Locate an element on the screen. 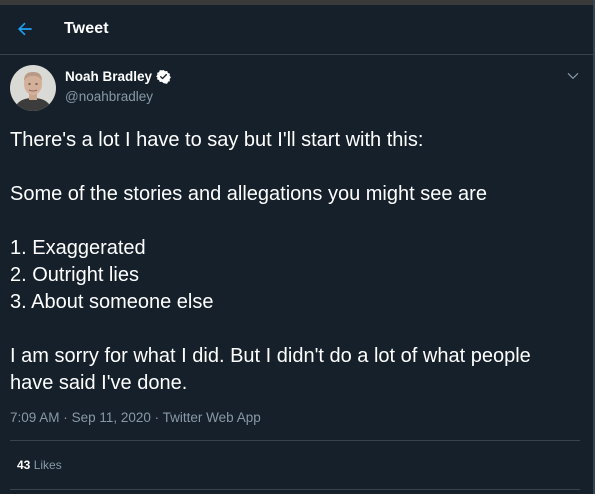  avatar is located at coordinates (33, 88).